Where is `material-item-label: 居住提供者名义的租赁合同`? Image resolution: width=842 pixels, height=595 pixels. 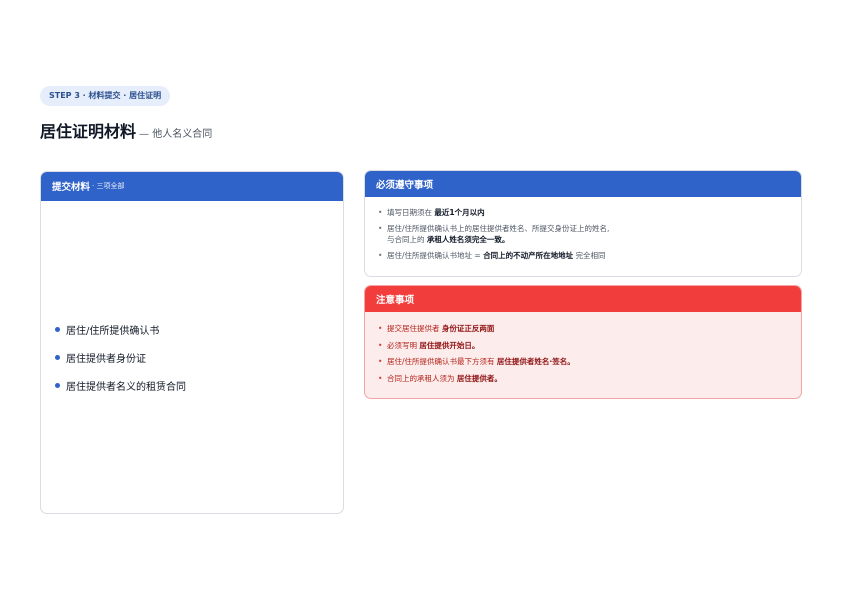
material-item-label: 居住提供者名义的租赁合同 is located at coordinates (126, 387).